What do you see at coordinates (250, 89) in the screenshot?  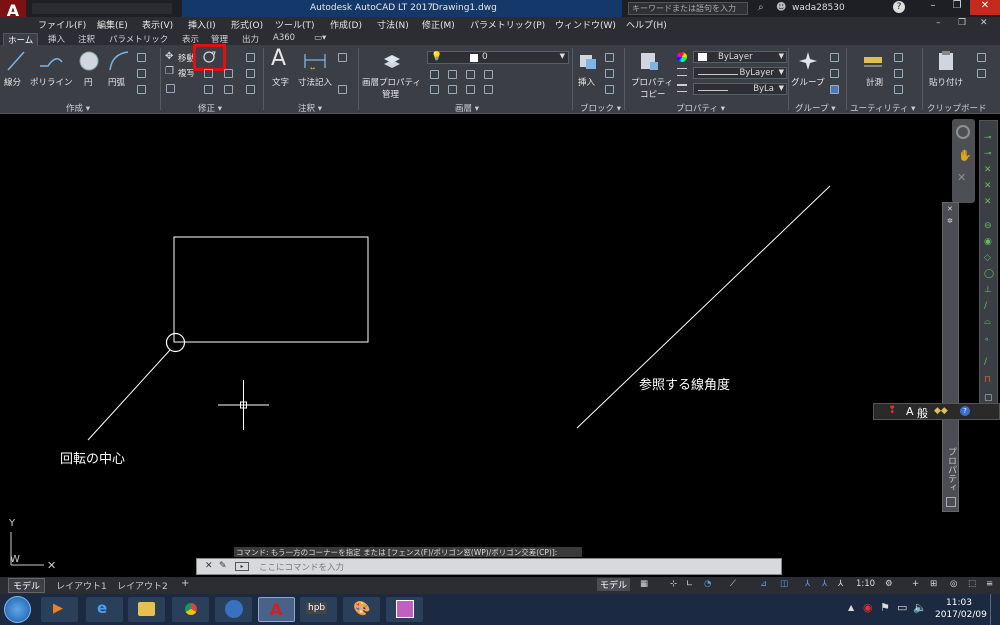 I see `explode-icon` at bounding box center [250, 89].